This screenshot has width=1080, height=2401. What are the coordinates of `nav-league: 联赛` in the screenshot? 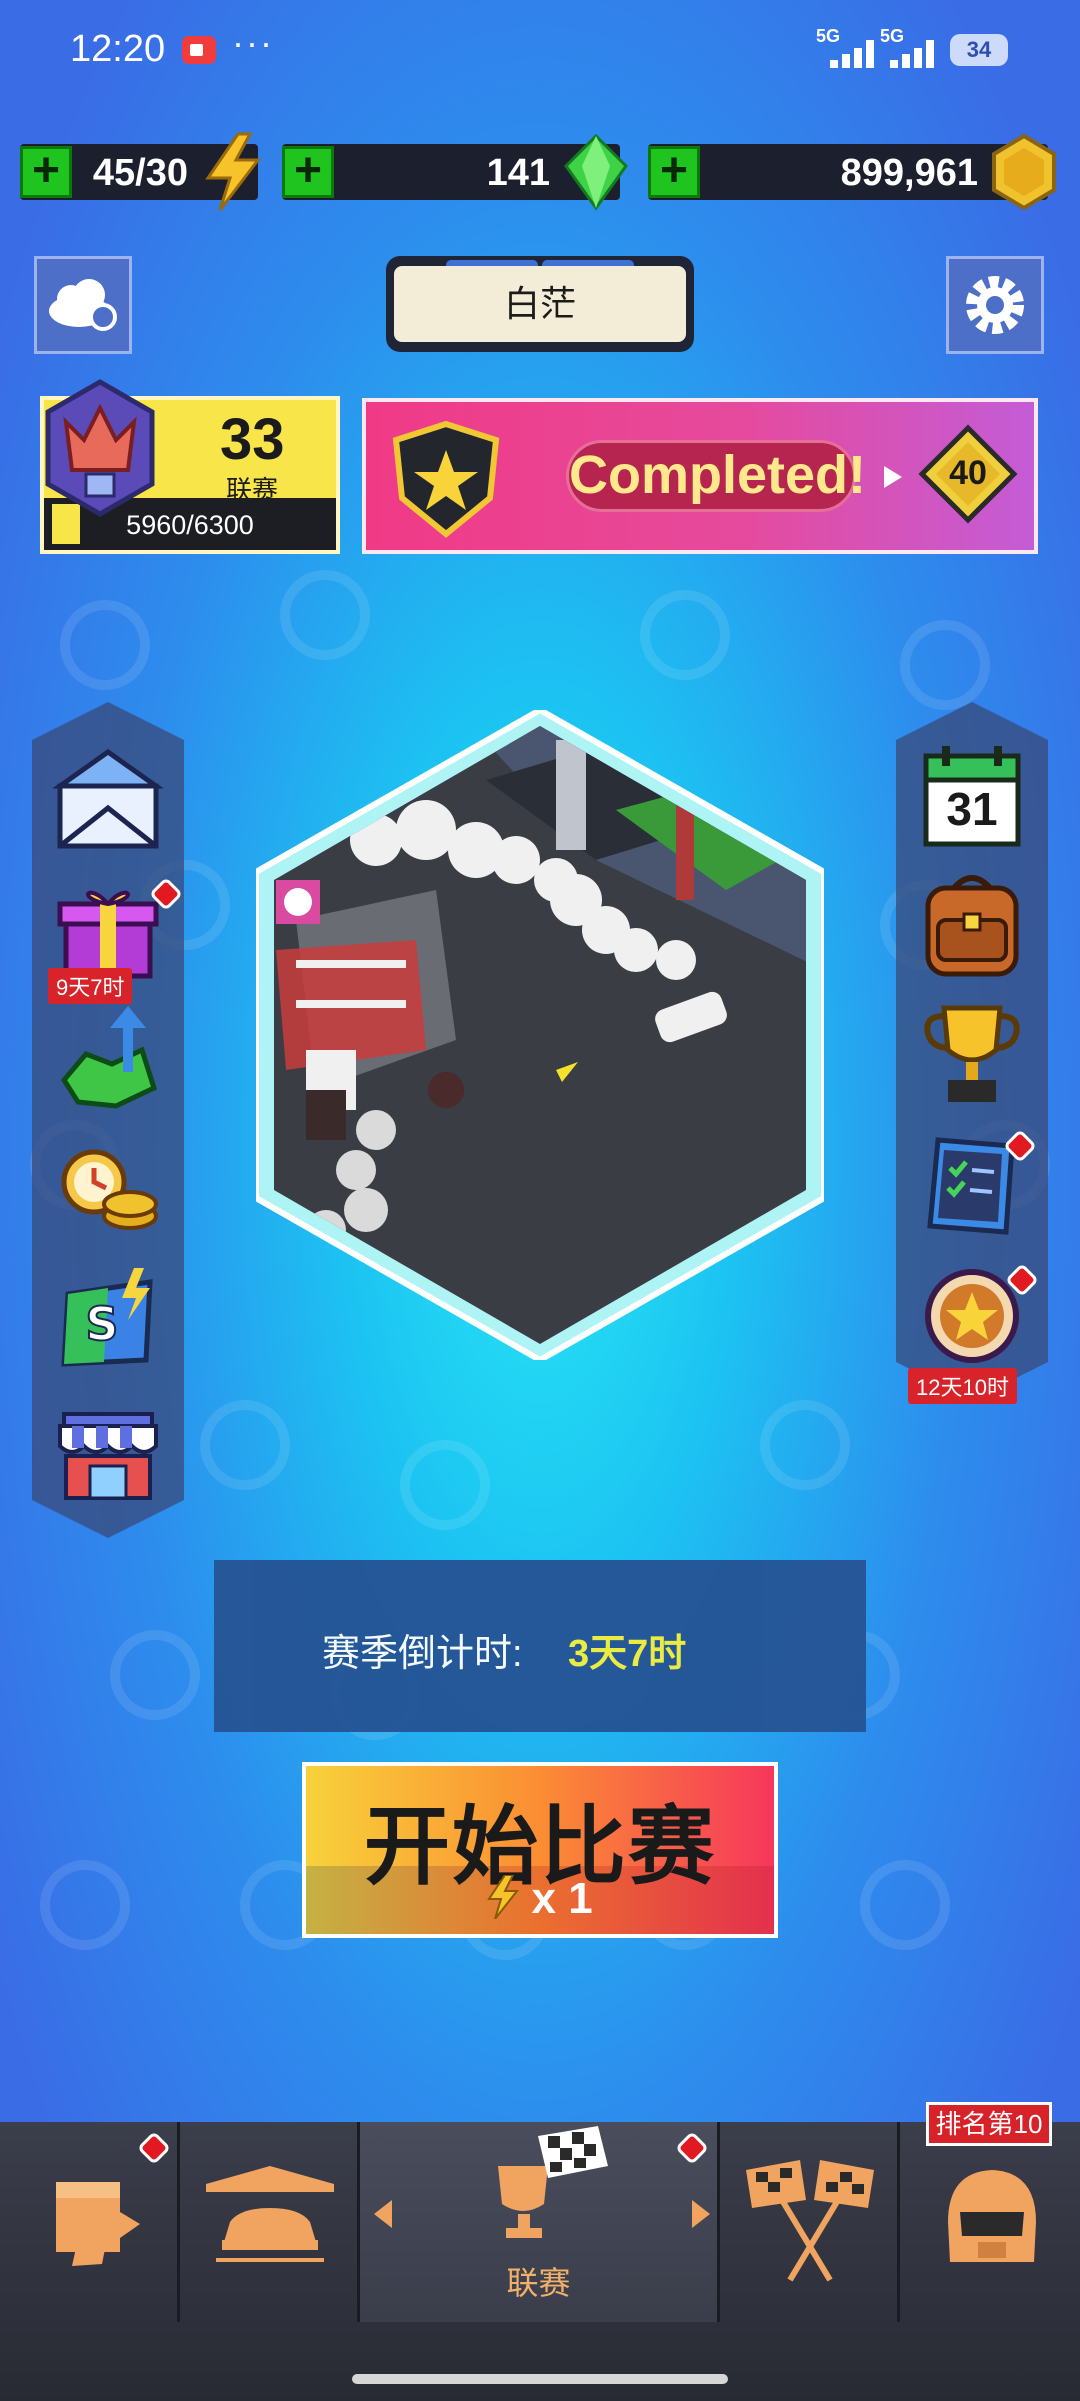 It's located at (540, 2222).